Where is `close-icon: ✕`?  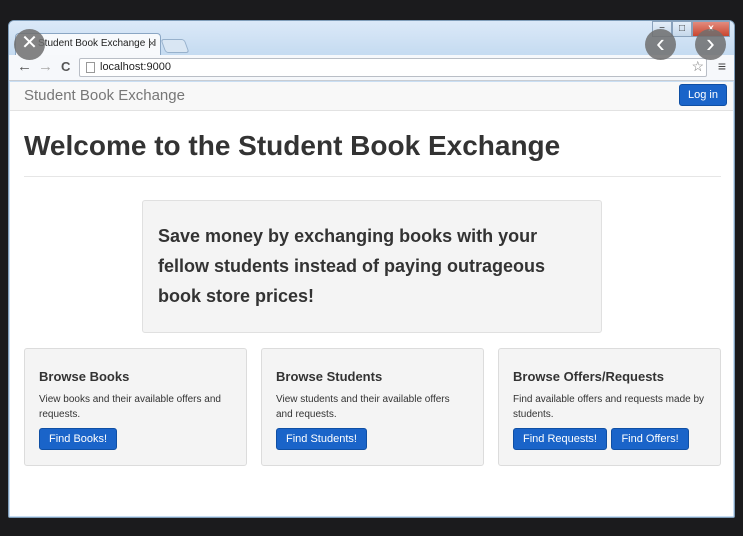
close-icon: ✕ is located at coordinates (29, 44).